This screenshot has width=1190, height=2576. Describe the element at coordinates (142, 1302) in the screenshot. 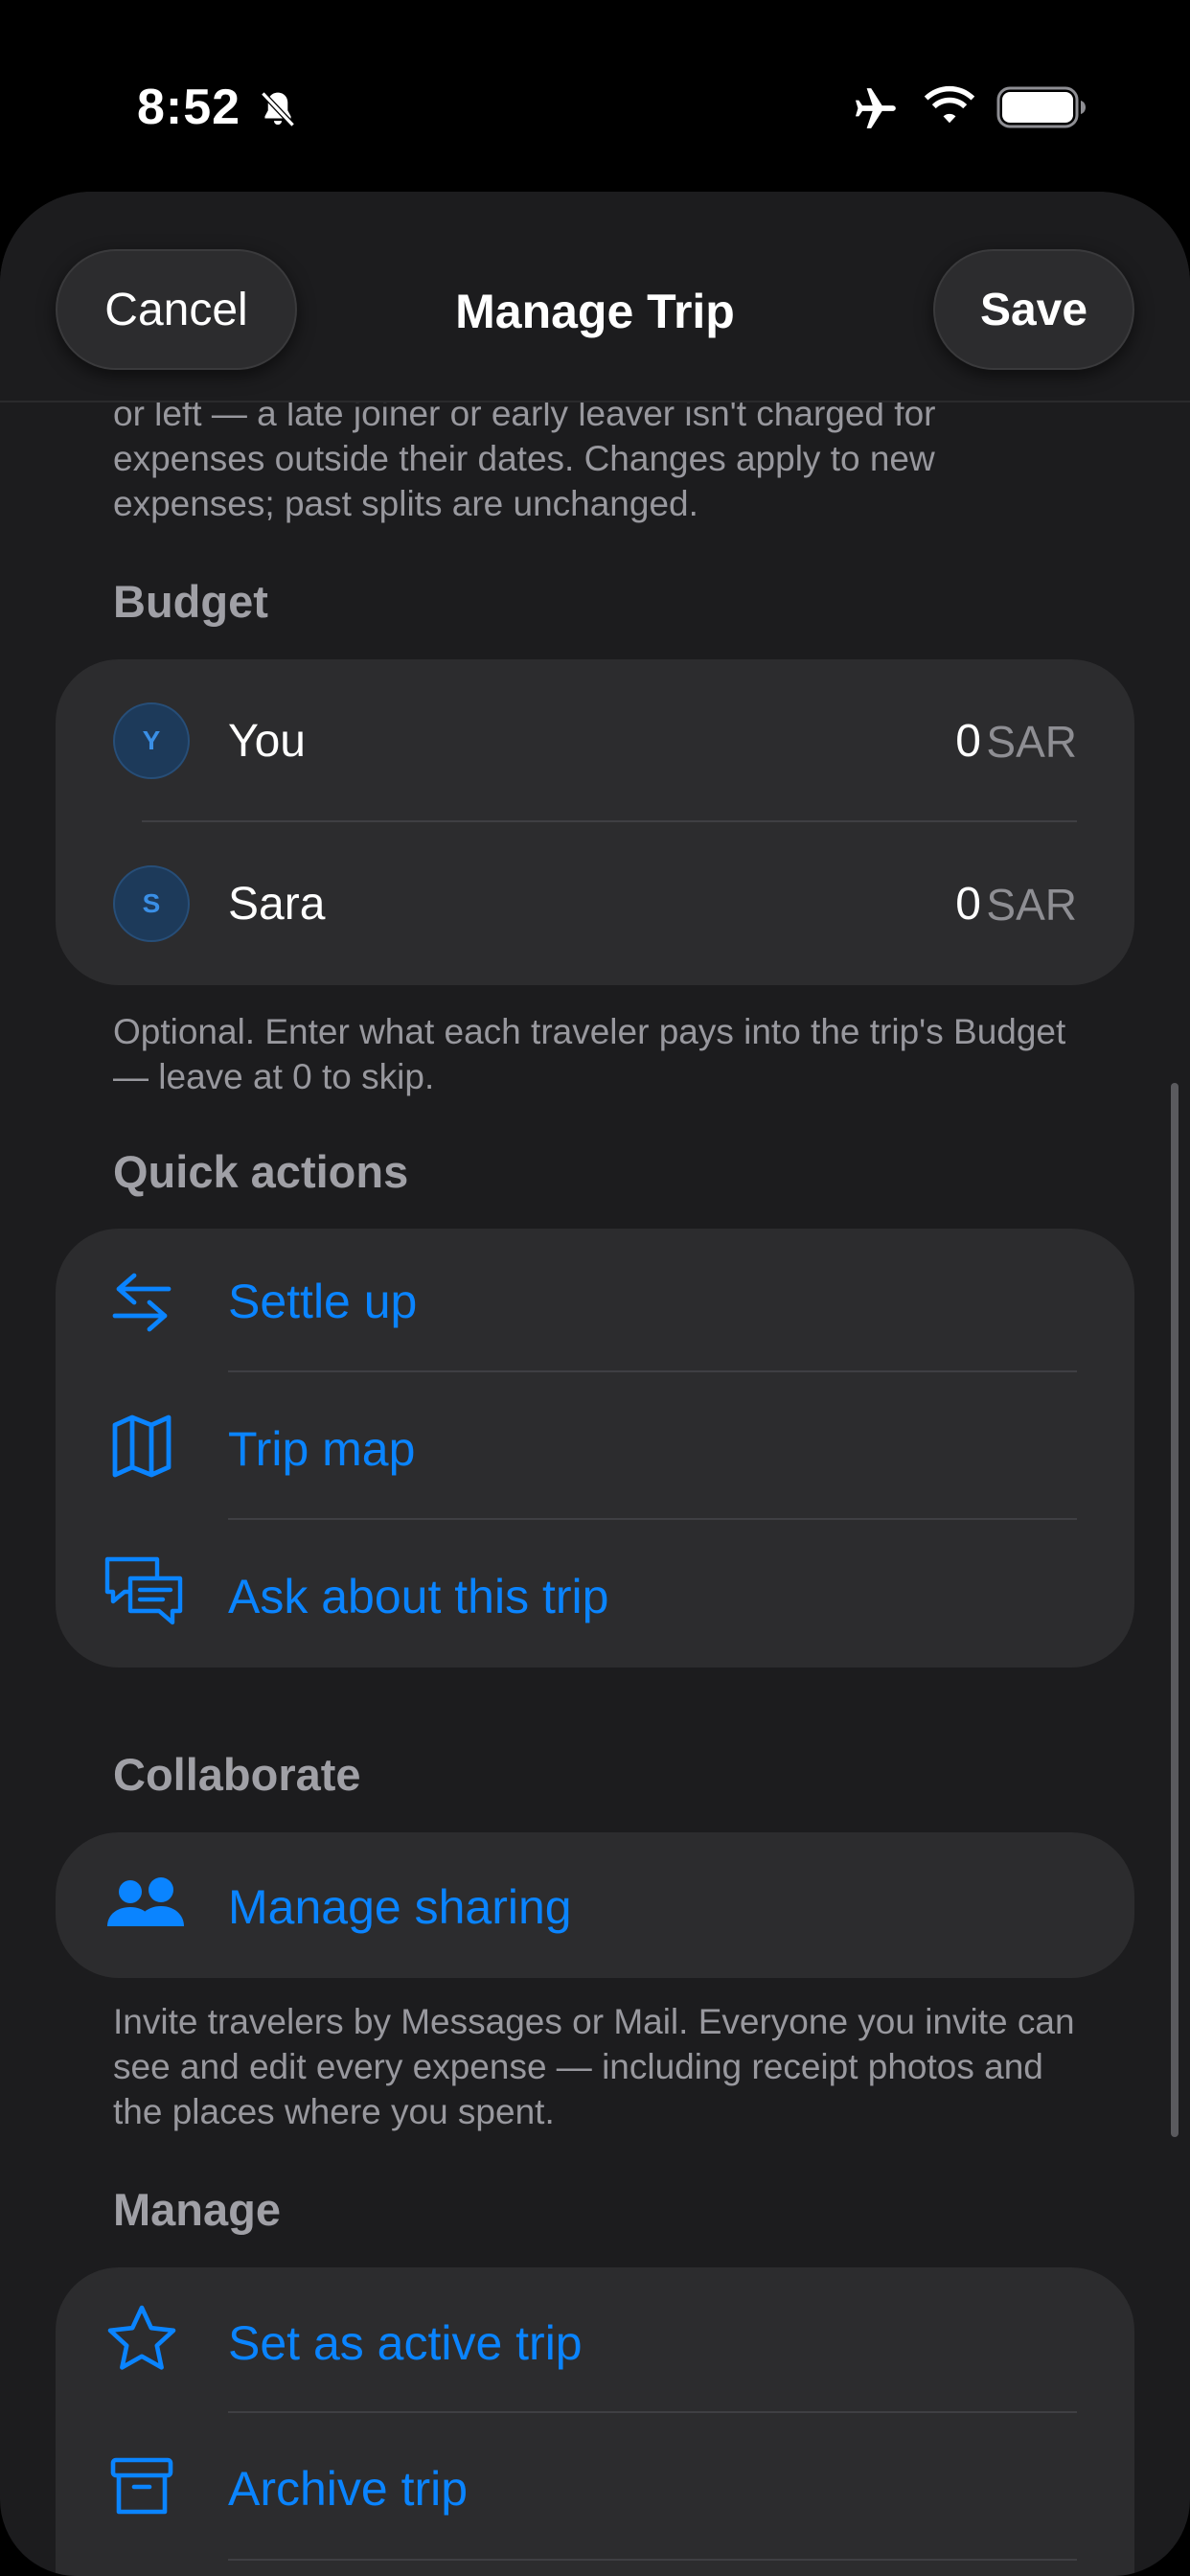

I see `arrows-left-right-icon` at that location.